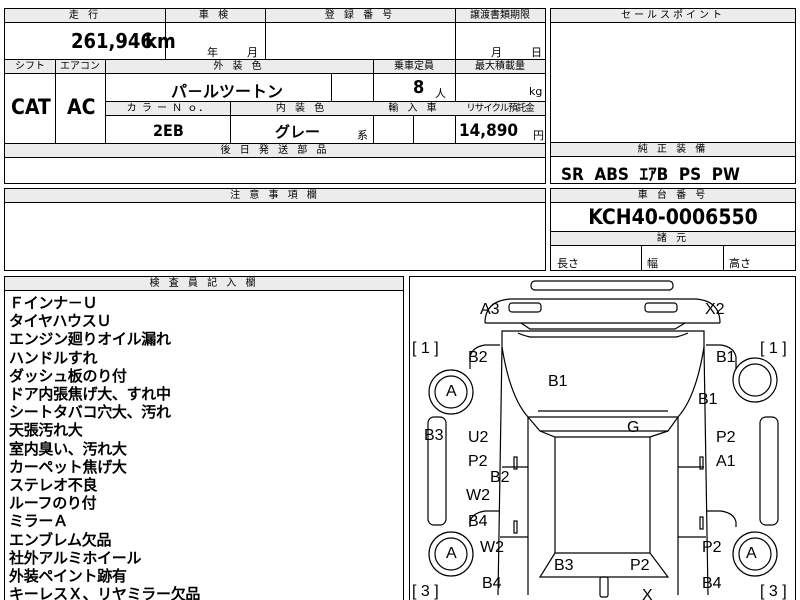  Describe the element at coordinates (673, 16) in the screenshot. I see `sales-point-header: セールスポイント` at that location.